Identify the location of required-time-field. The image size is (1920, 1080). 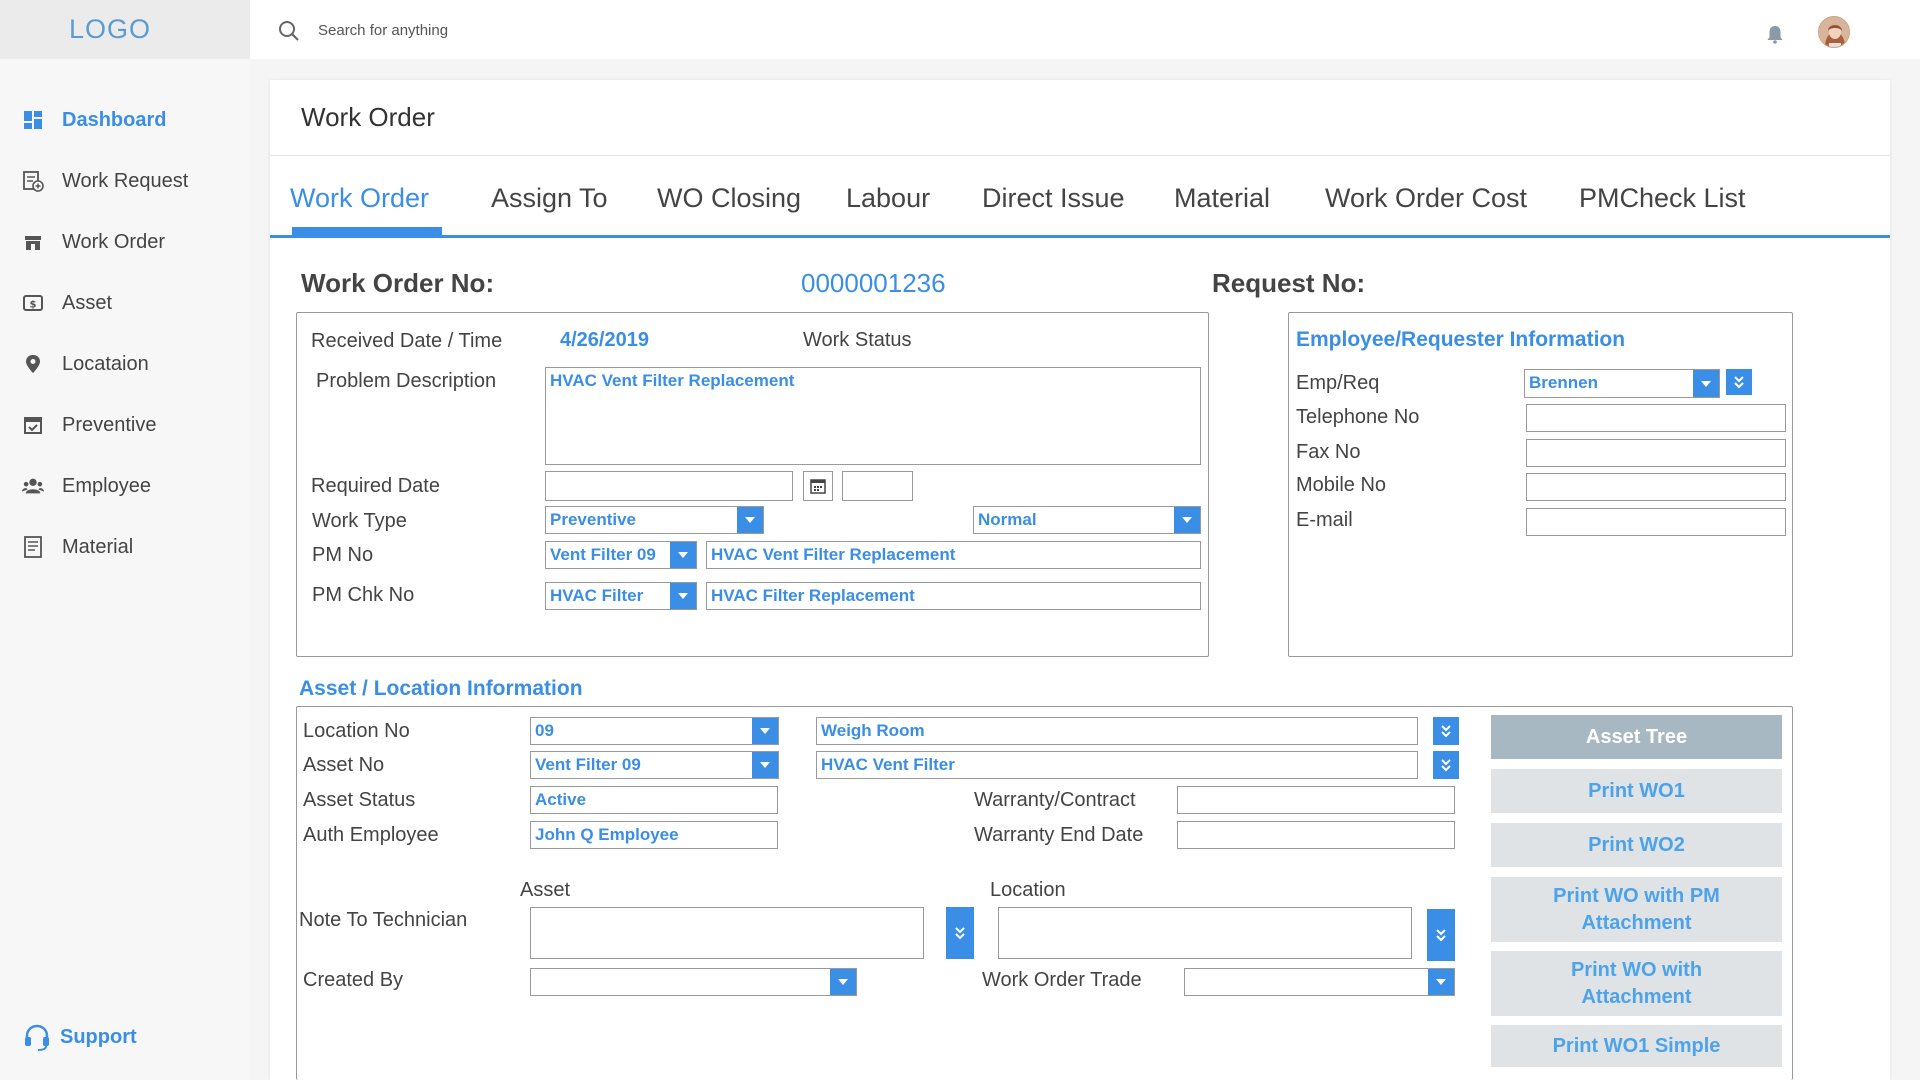
(877, 486).